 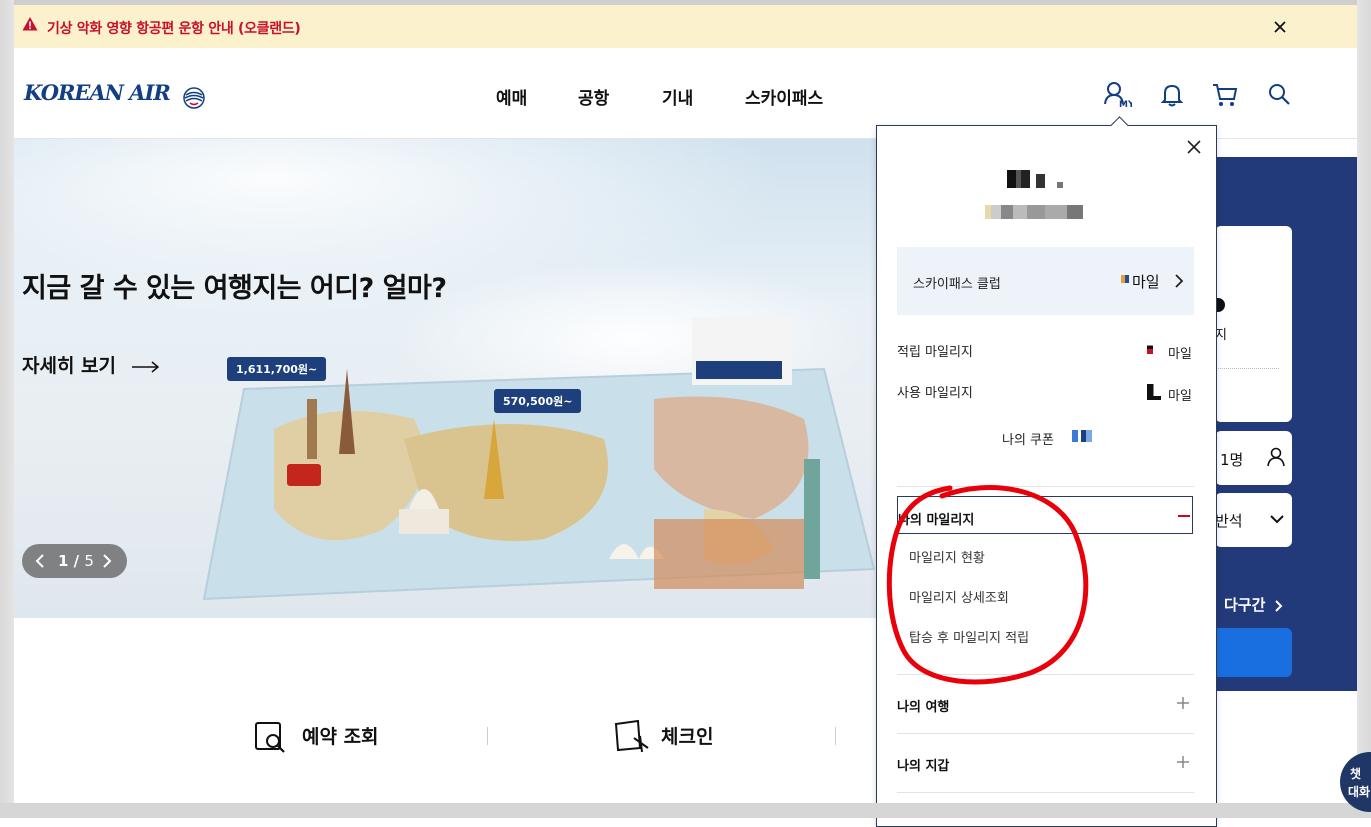 I want to click on user-name-pixelated, so click(x=1035, y=179).